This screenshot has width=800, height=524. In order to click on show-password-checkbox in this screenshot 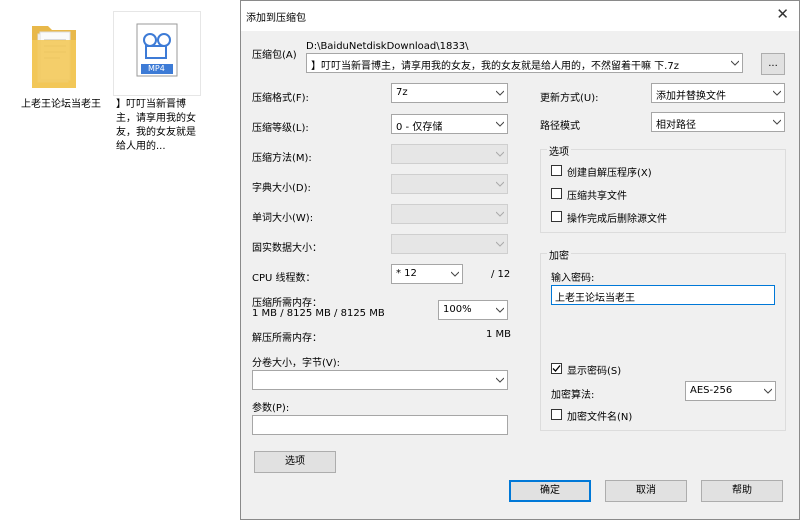, I will do `click(556, 368)`.